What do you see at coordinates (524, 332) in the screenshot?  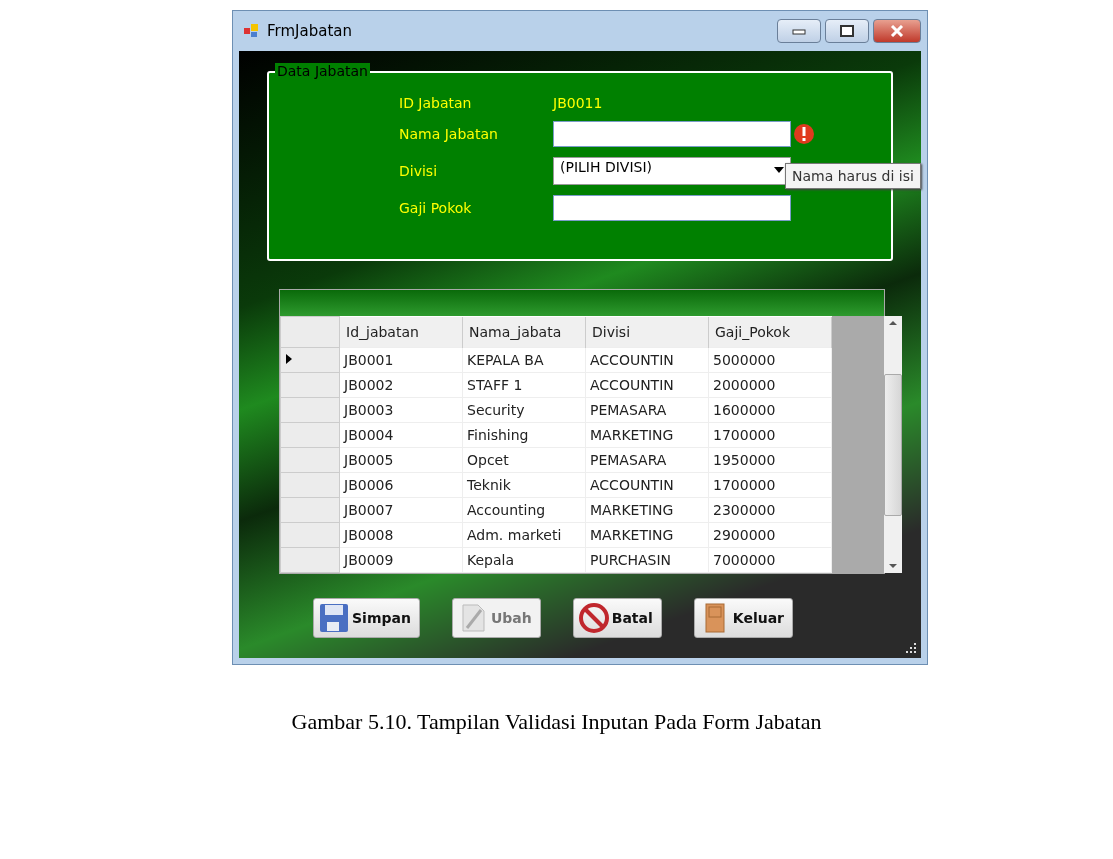 I see `column-header: Nama_jabata` at bounding box center [524, 332].